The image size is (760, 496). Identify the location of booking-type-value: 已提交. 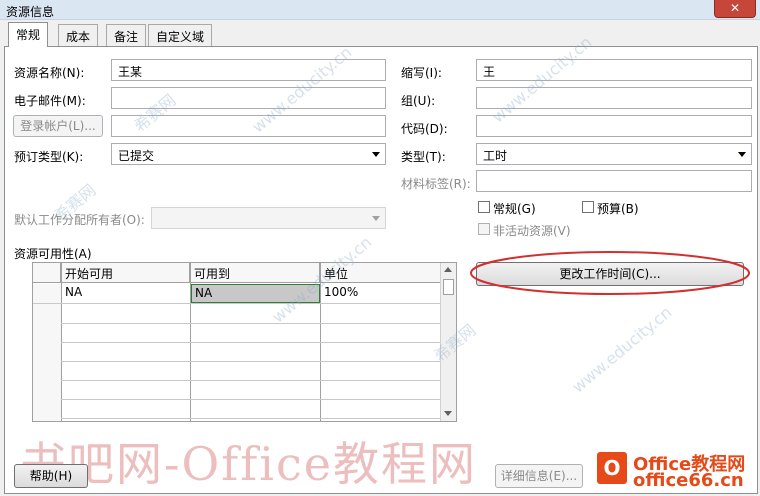
(136, 156).